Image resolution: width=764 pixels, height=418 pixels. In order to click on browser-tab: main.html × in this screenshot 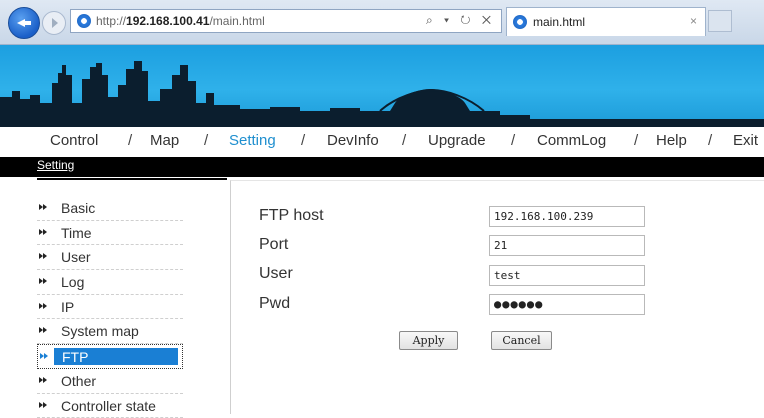, I will do `click(606, 21)`.